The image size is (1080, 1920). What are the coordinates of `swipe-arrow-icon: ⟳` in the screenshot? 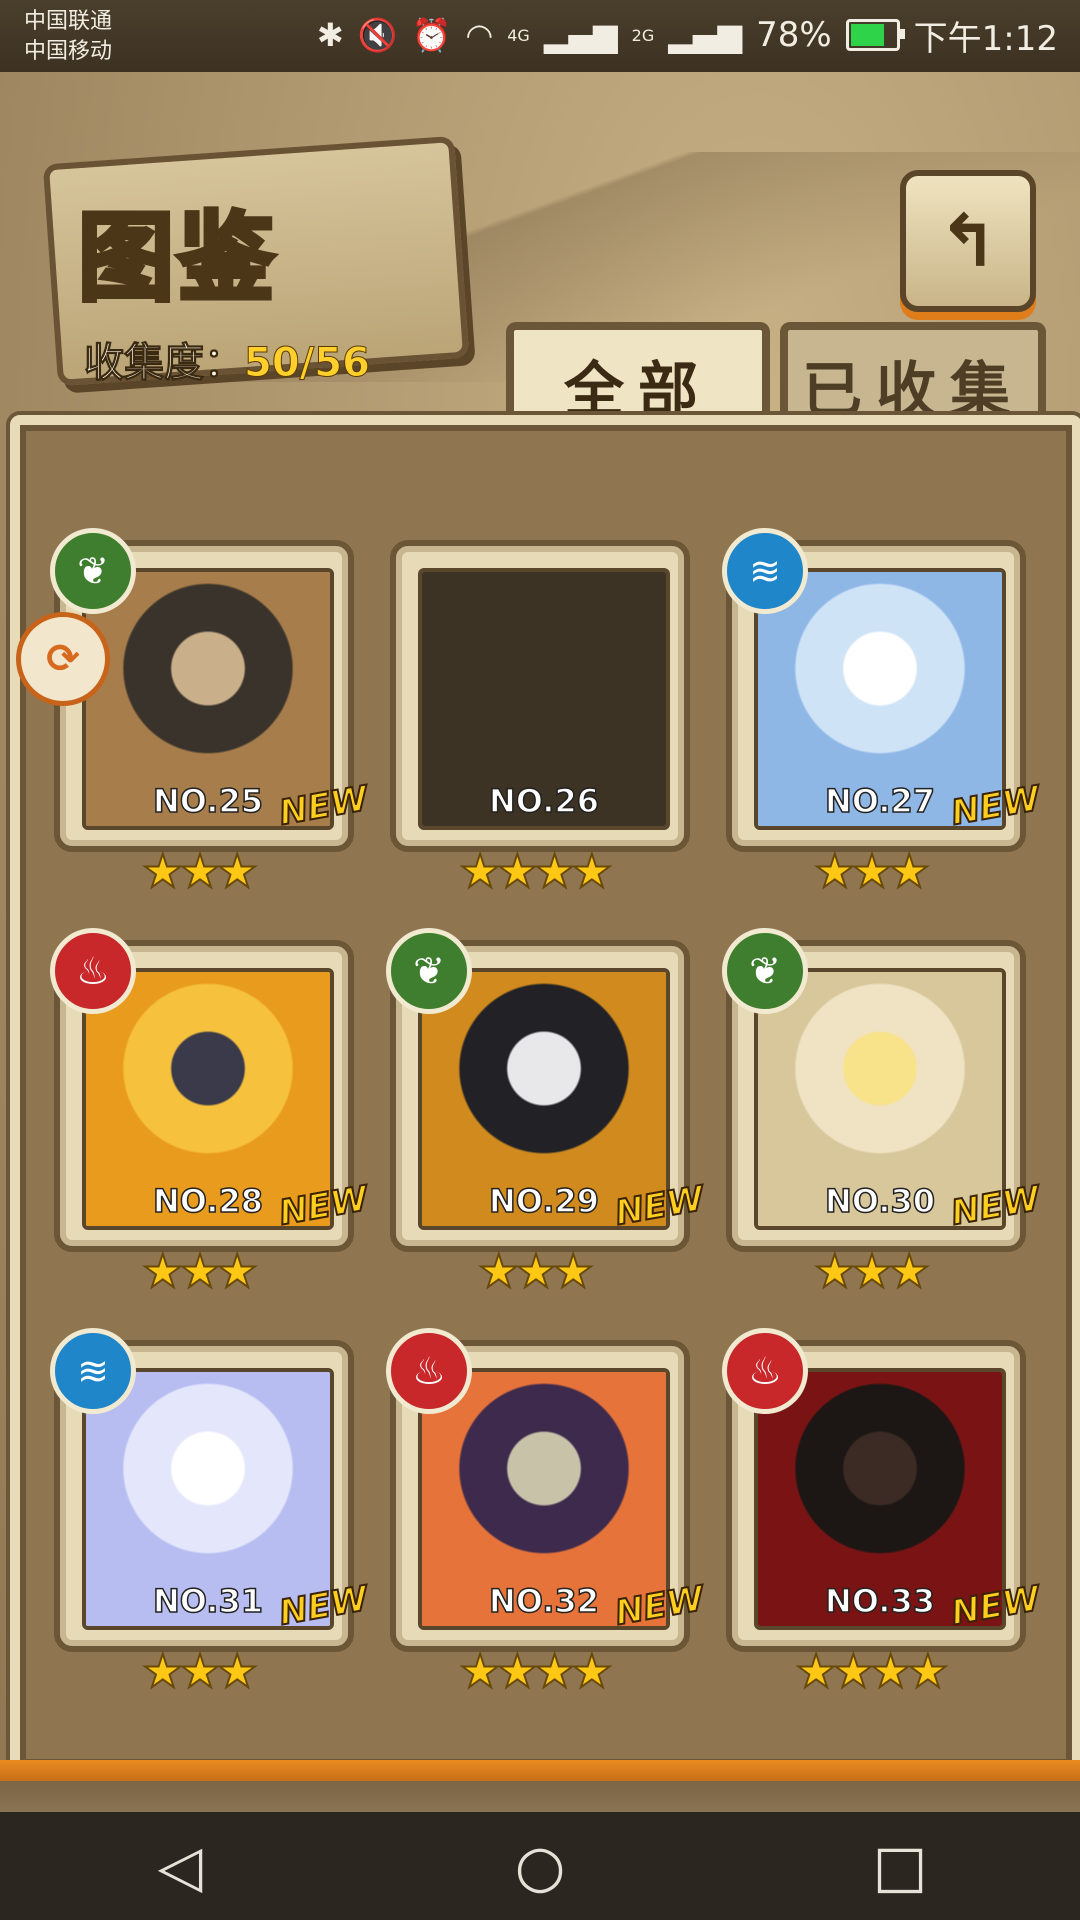 It's located at (63, 659).